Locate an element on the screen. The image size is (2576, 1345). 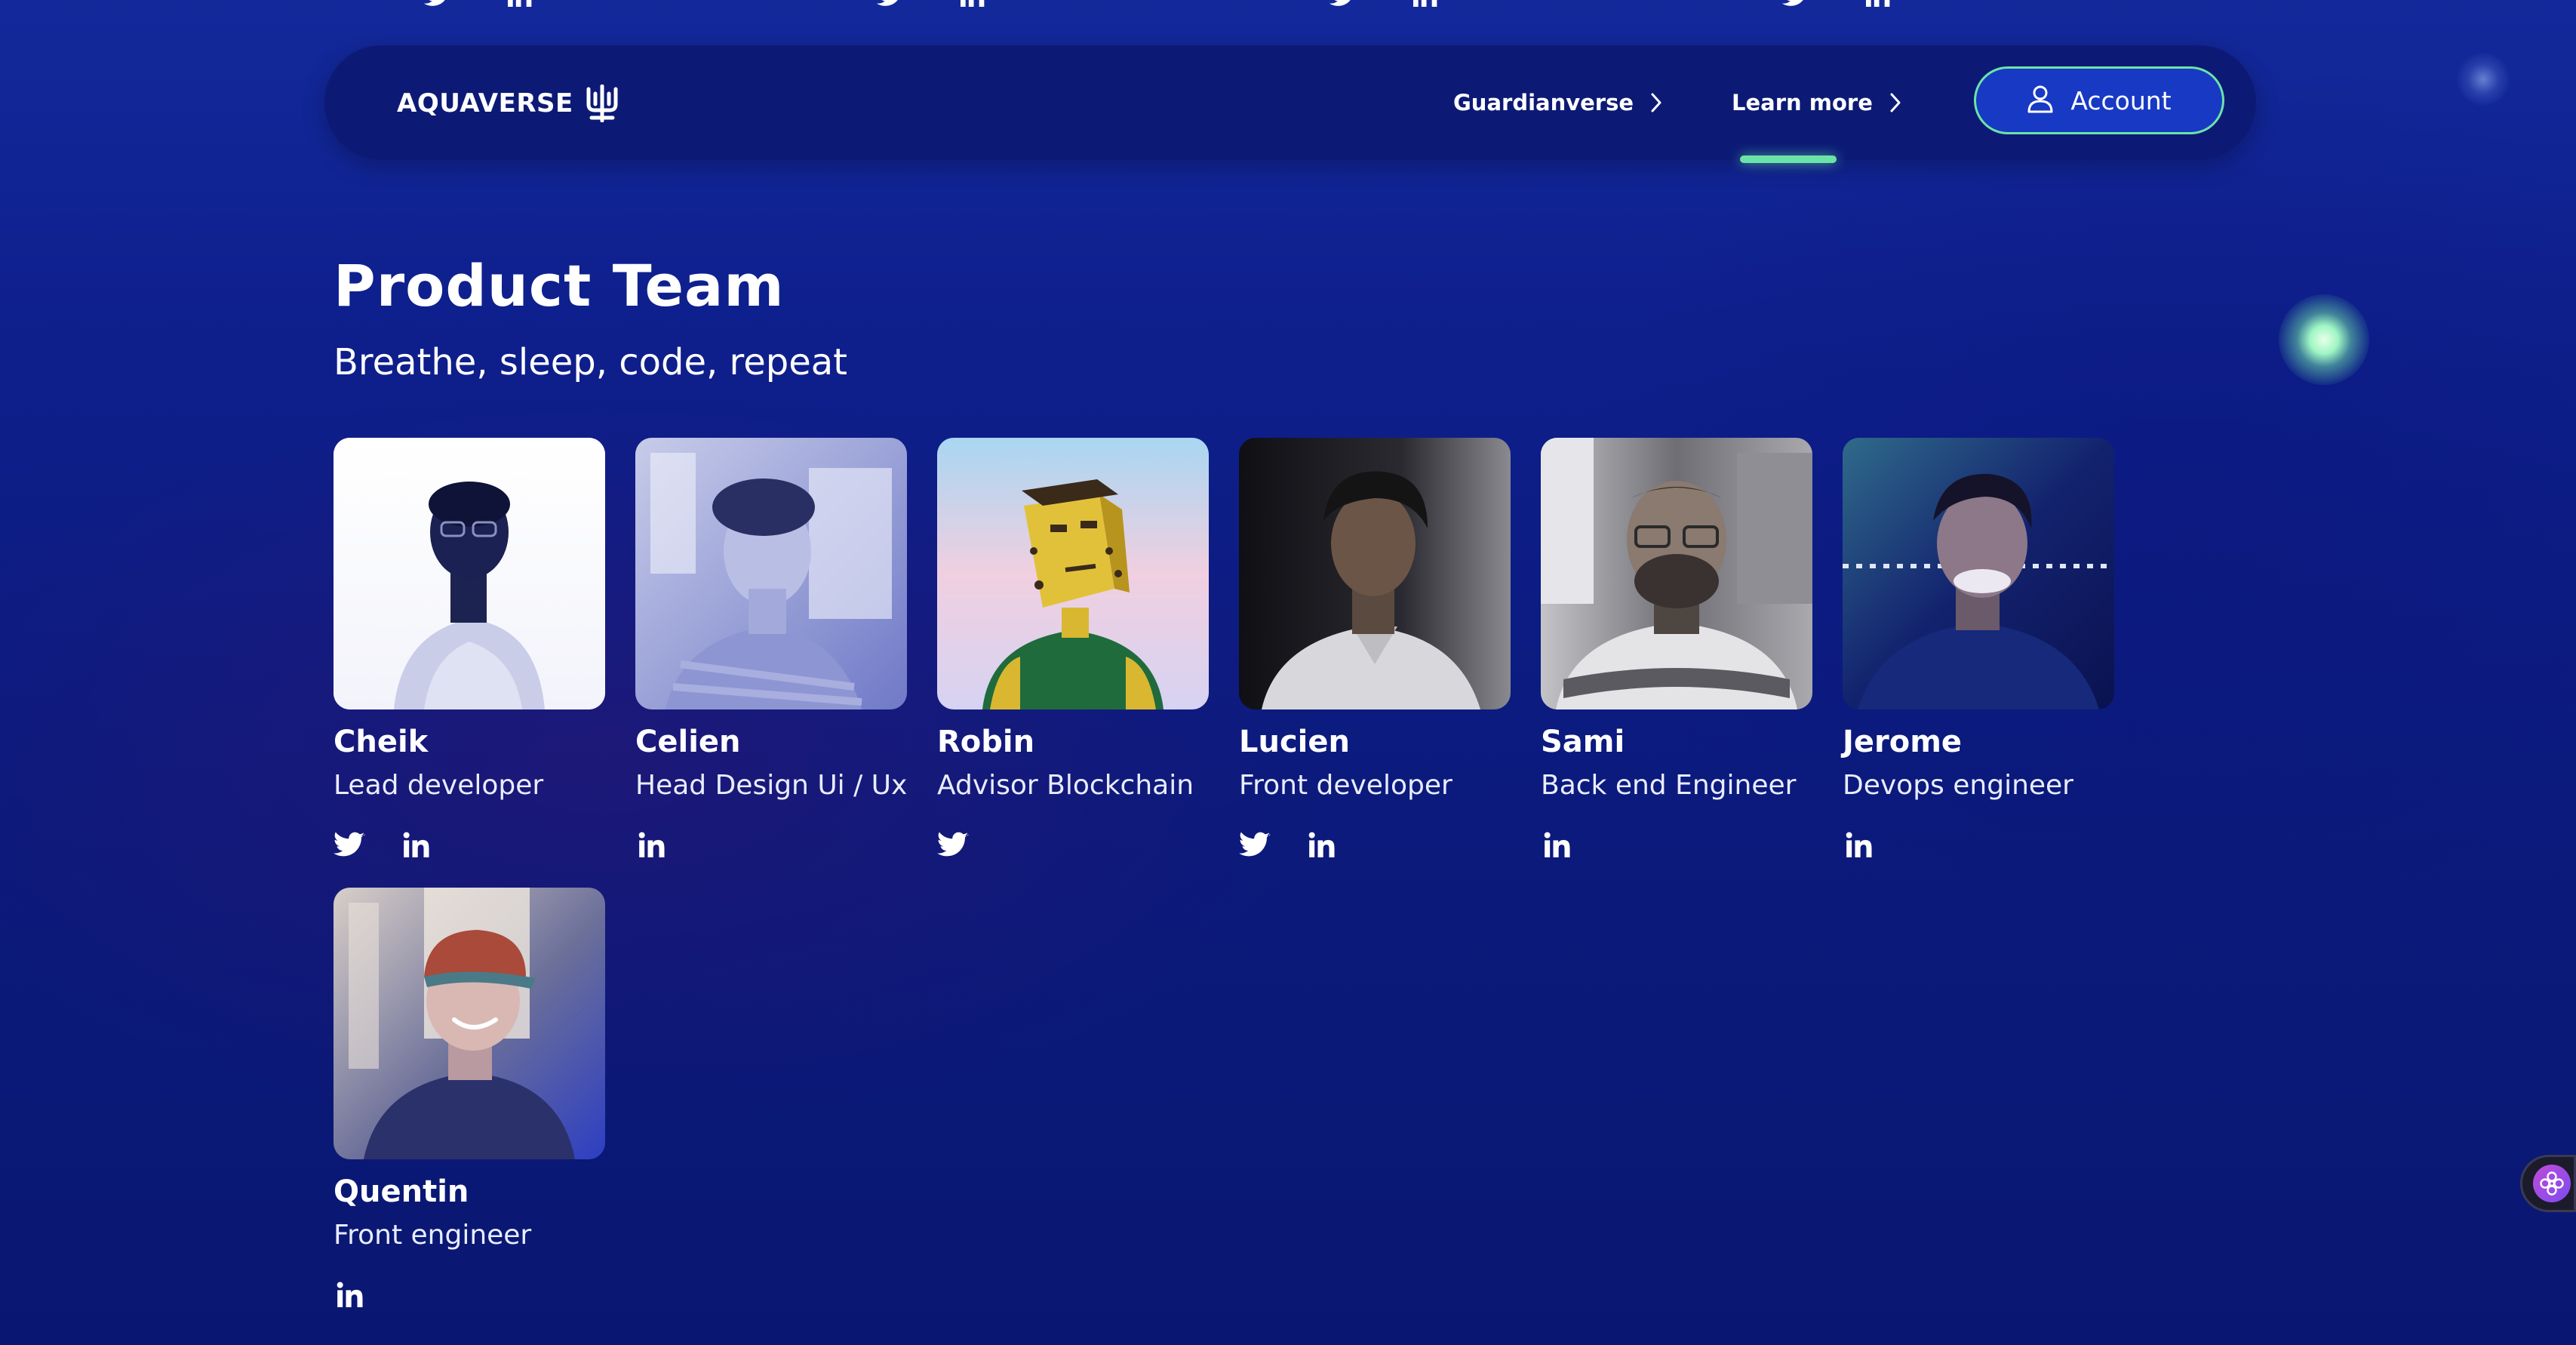
team-member-card: Cheik Lead developer is located at coordinates (470, 647).